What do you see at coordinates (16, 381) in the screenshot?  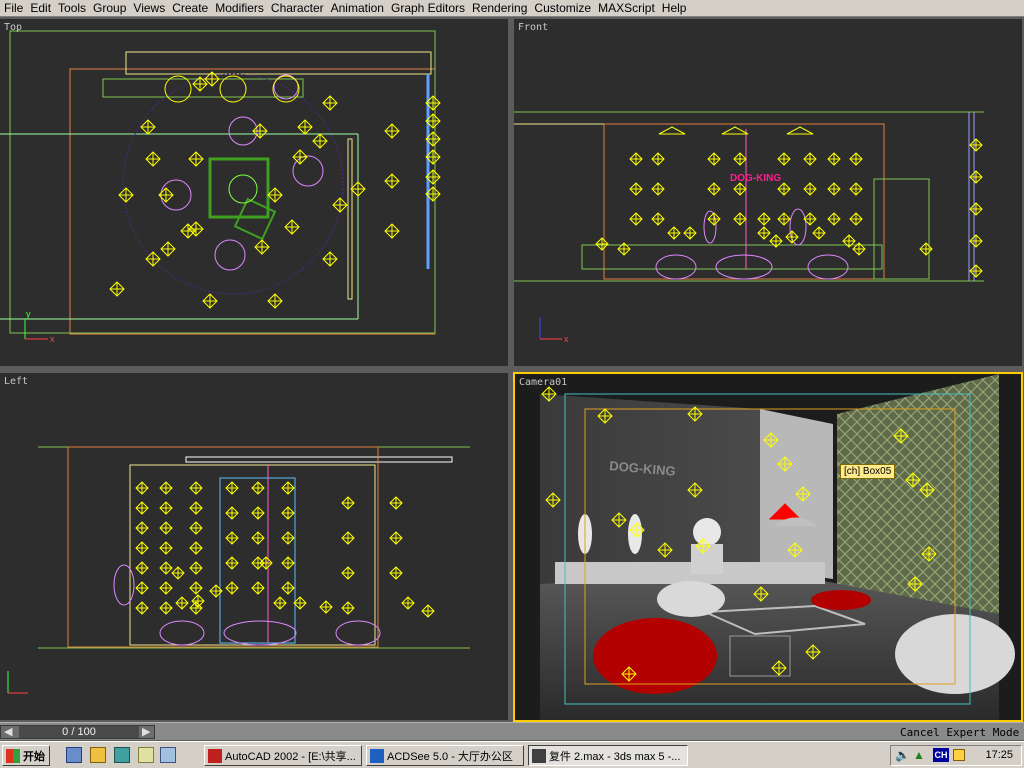 I see `viewport-label-left: Left` at bounding box center [16, 381].